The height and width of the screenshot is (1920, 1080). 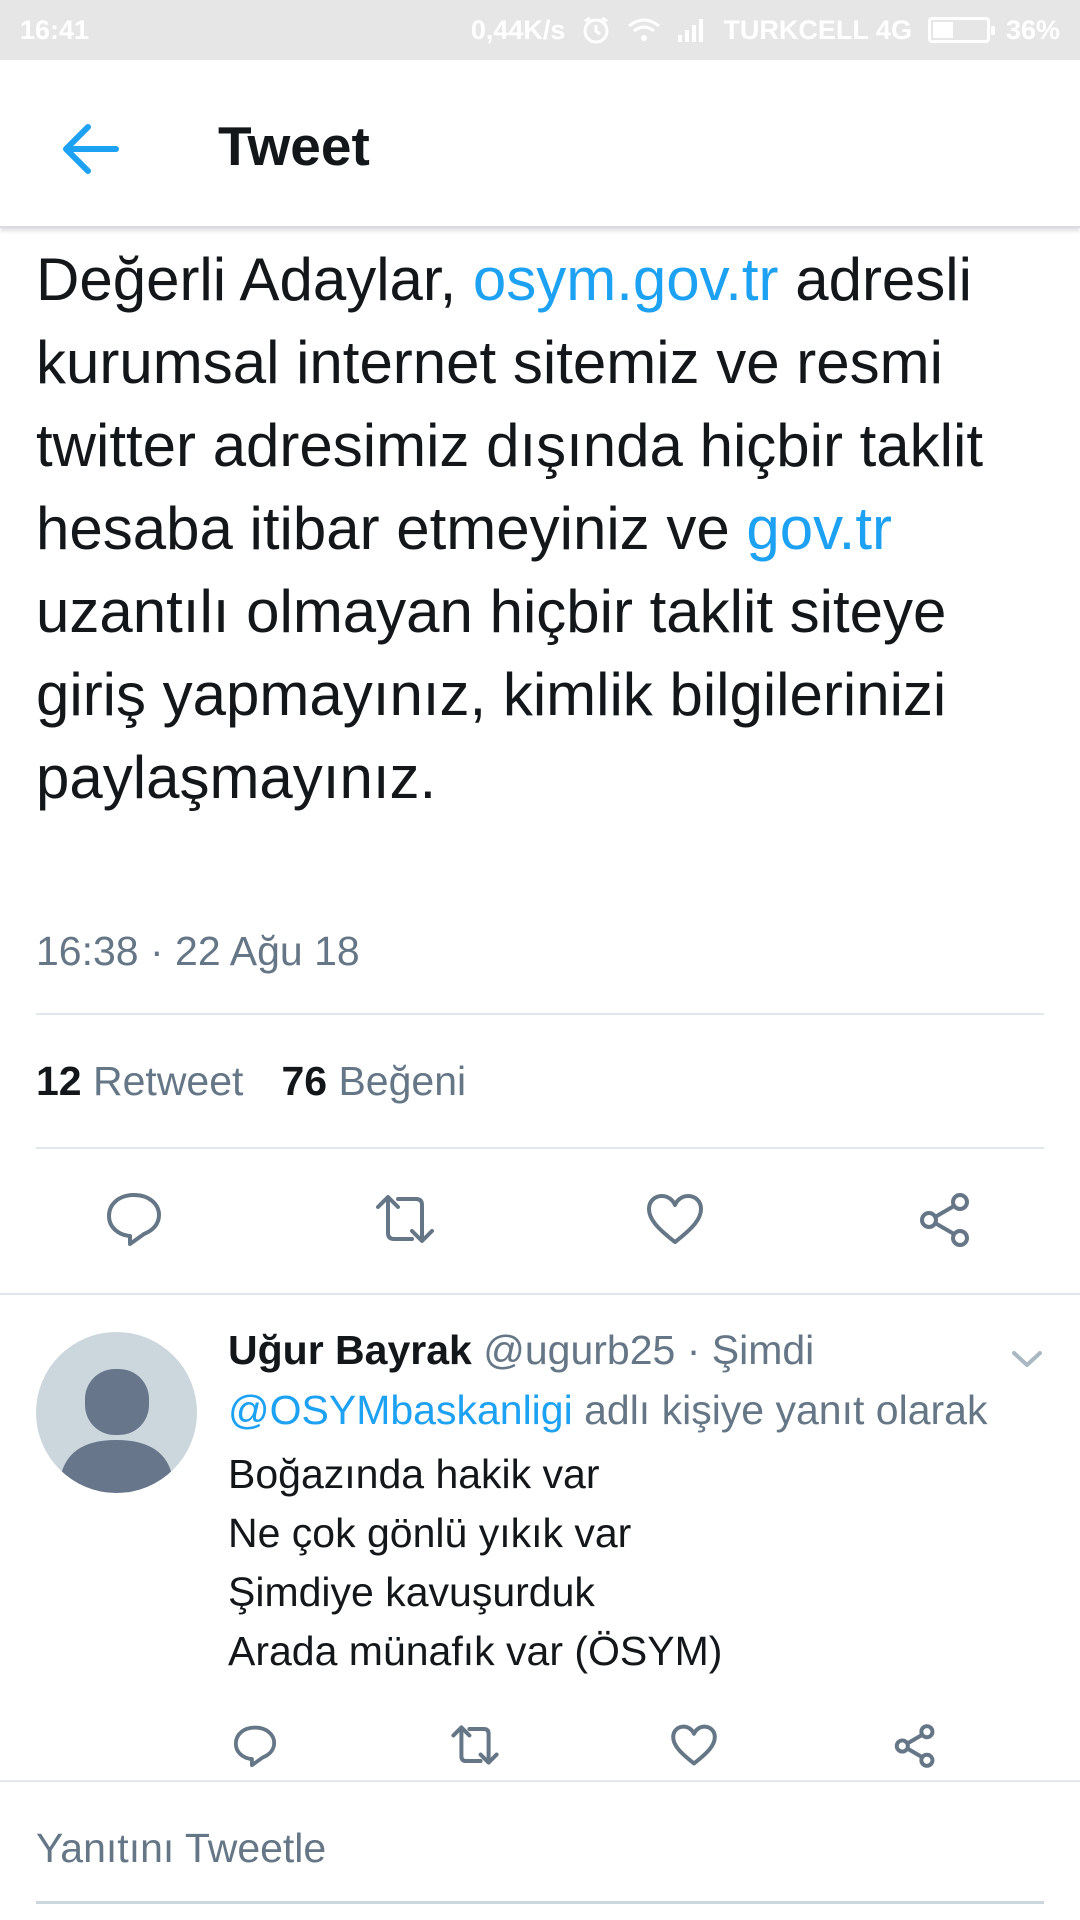 What do you see at coordinates (579, 1350) in the screenshot?
I see `reply-author-handle: @ugurb25` at bounding box center [579, 1350].